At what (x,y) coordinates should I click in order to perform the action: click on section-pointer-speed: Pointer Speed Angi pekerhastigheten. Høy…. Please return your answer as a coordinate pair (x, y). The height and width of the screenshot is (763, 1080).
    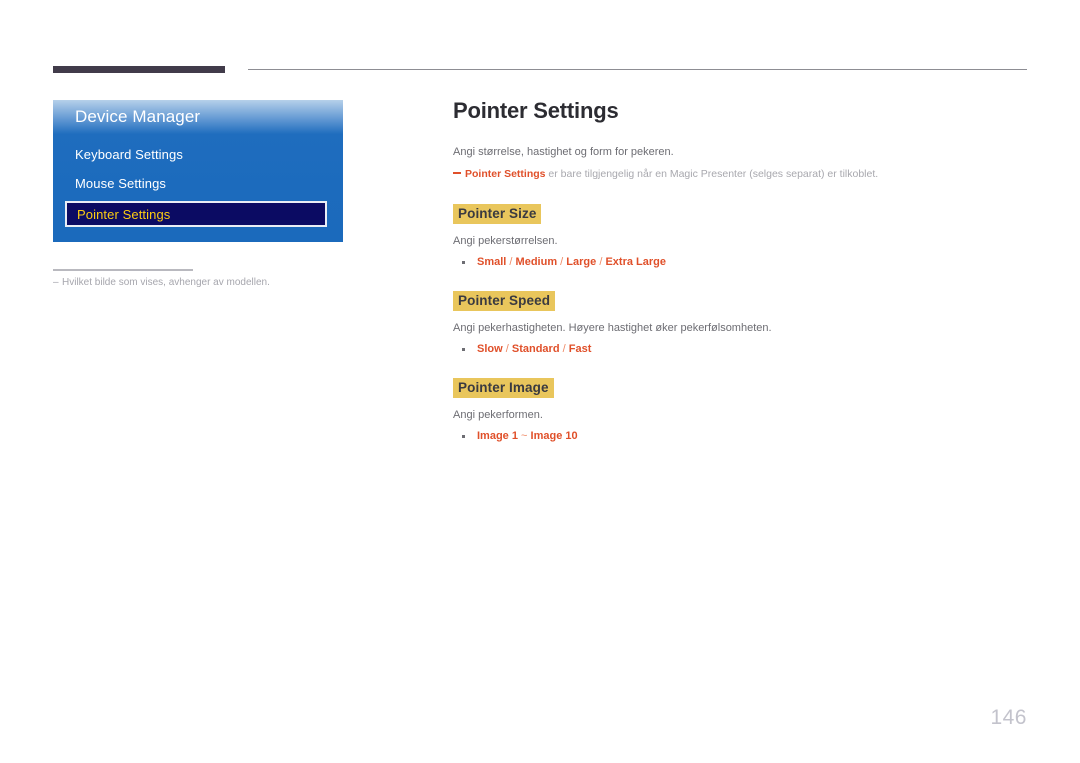
    Looking at the image, I should click on (743, 324).